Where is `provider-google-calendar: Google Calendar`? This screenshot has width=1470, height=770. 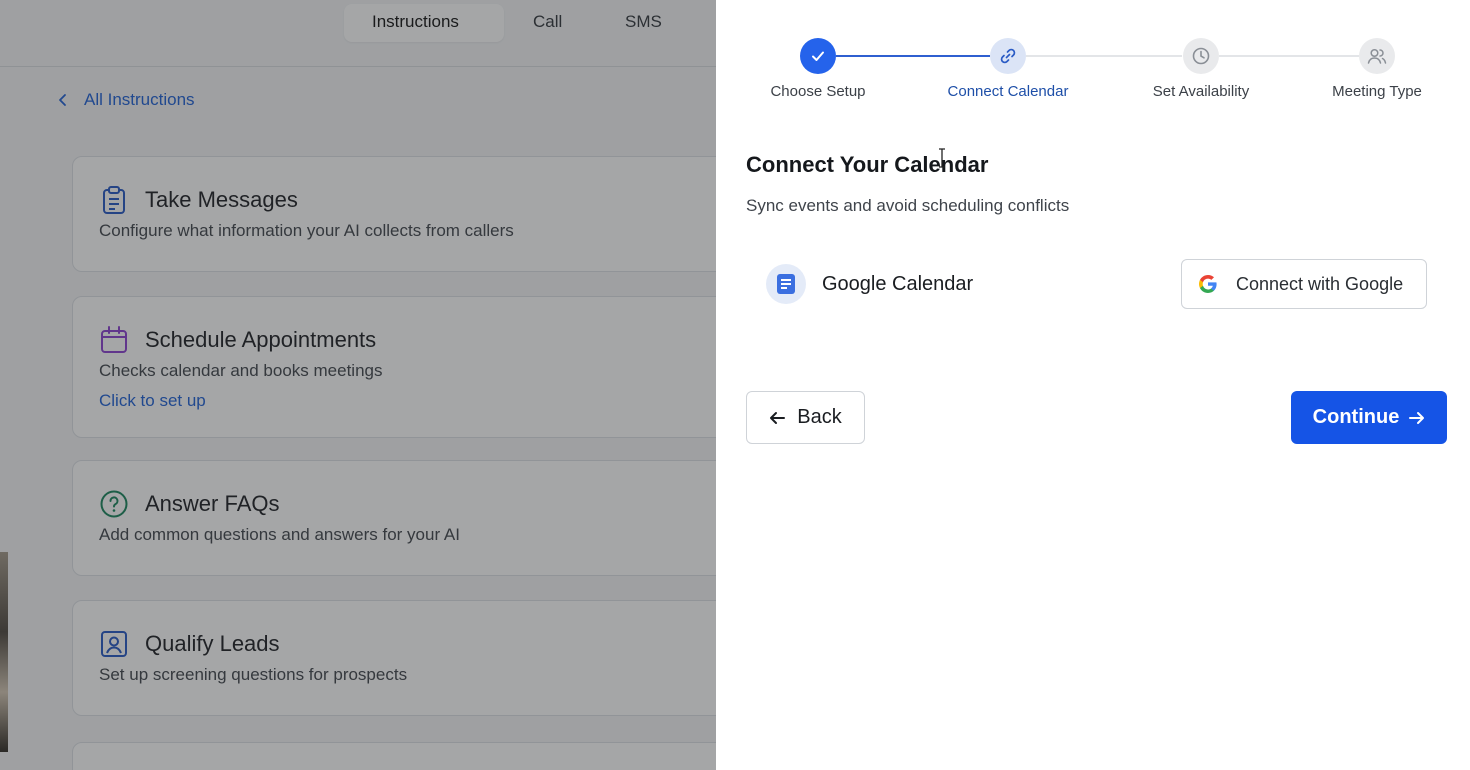
provider-google-calendar: Google Calendar is located at coordinates (869, 284).